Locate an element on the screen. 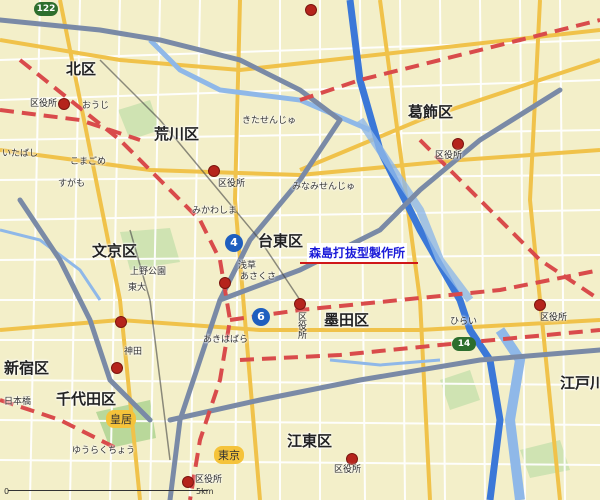  place-label: ゆうらくちょう is located at coordinates (104, 451).